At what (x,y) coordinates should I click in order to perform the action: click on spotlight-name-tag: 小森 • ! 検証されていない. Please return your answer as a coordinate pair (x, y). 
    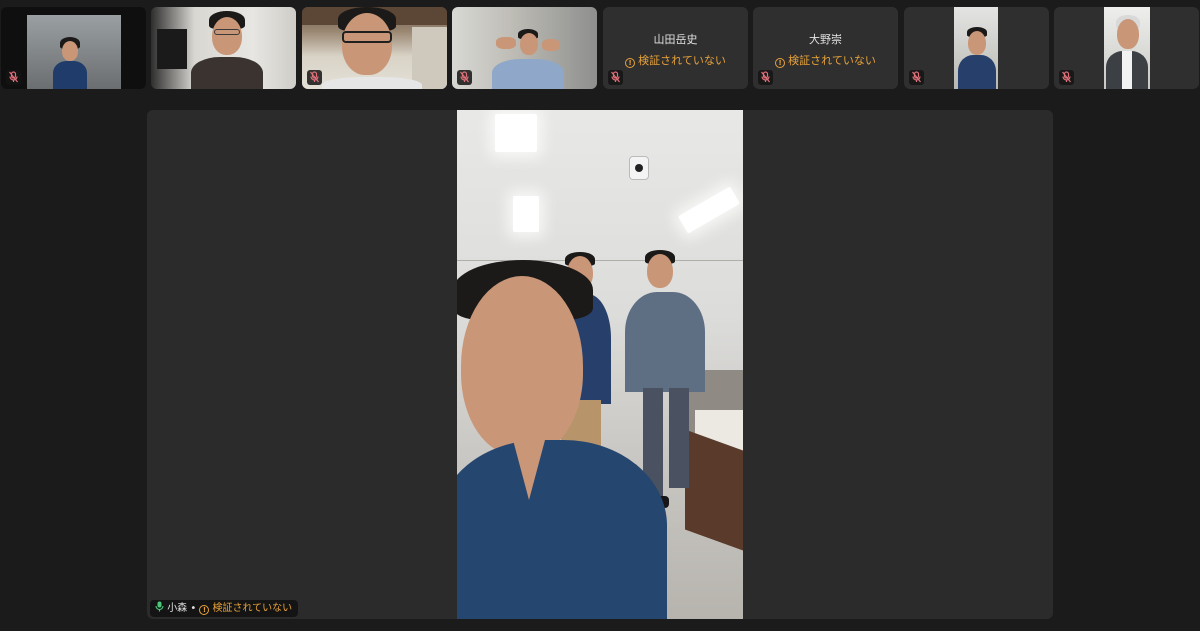
    Looking at the image, I should click on (224, 608).